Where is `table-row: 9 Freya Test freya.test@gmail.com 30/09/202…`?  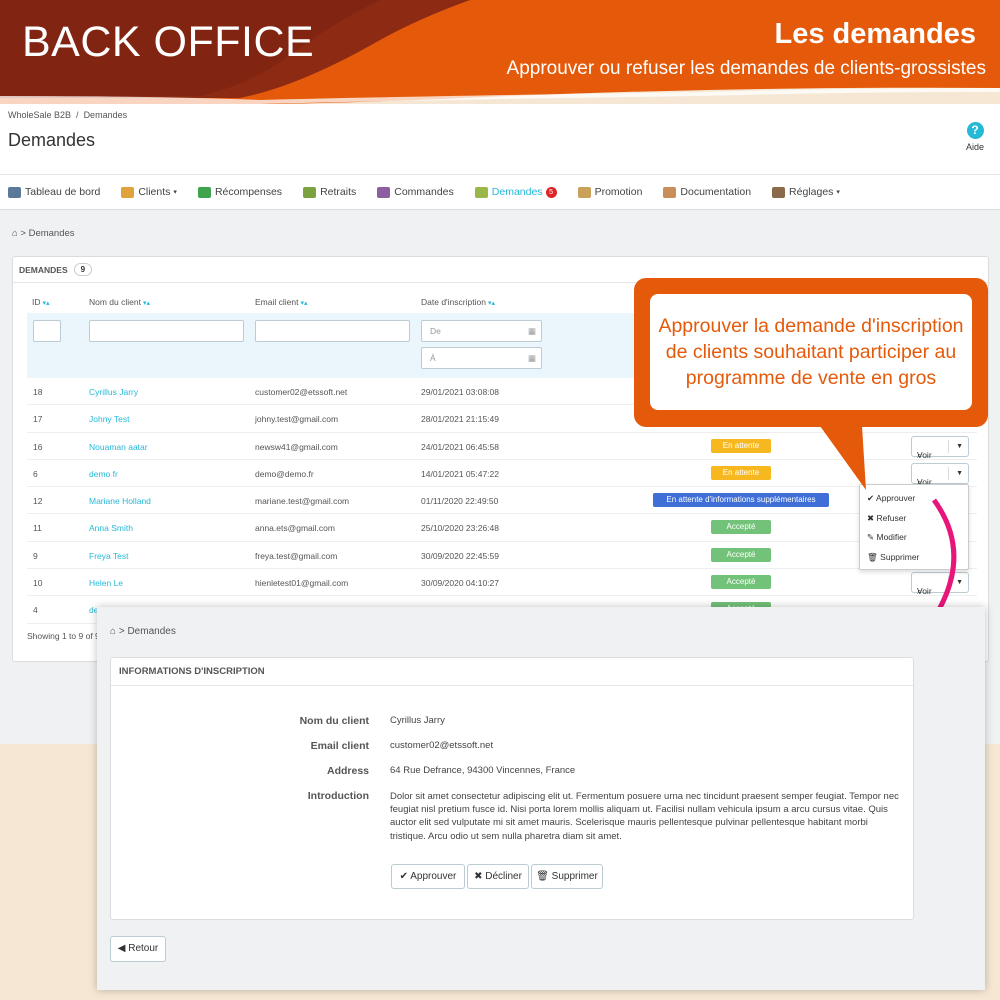 table-row: 9 Freya Test freya.test@gmail.com 30/09/202… is located at coordinates (502, 556).